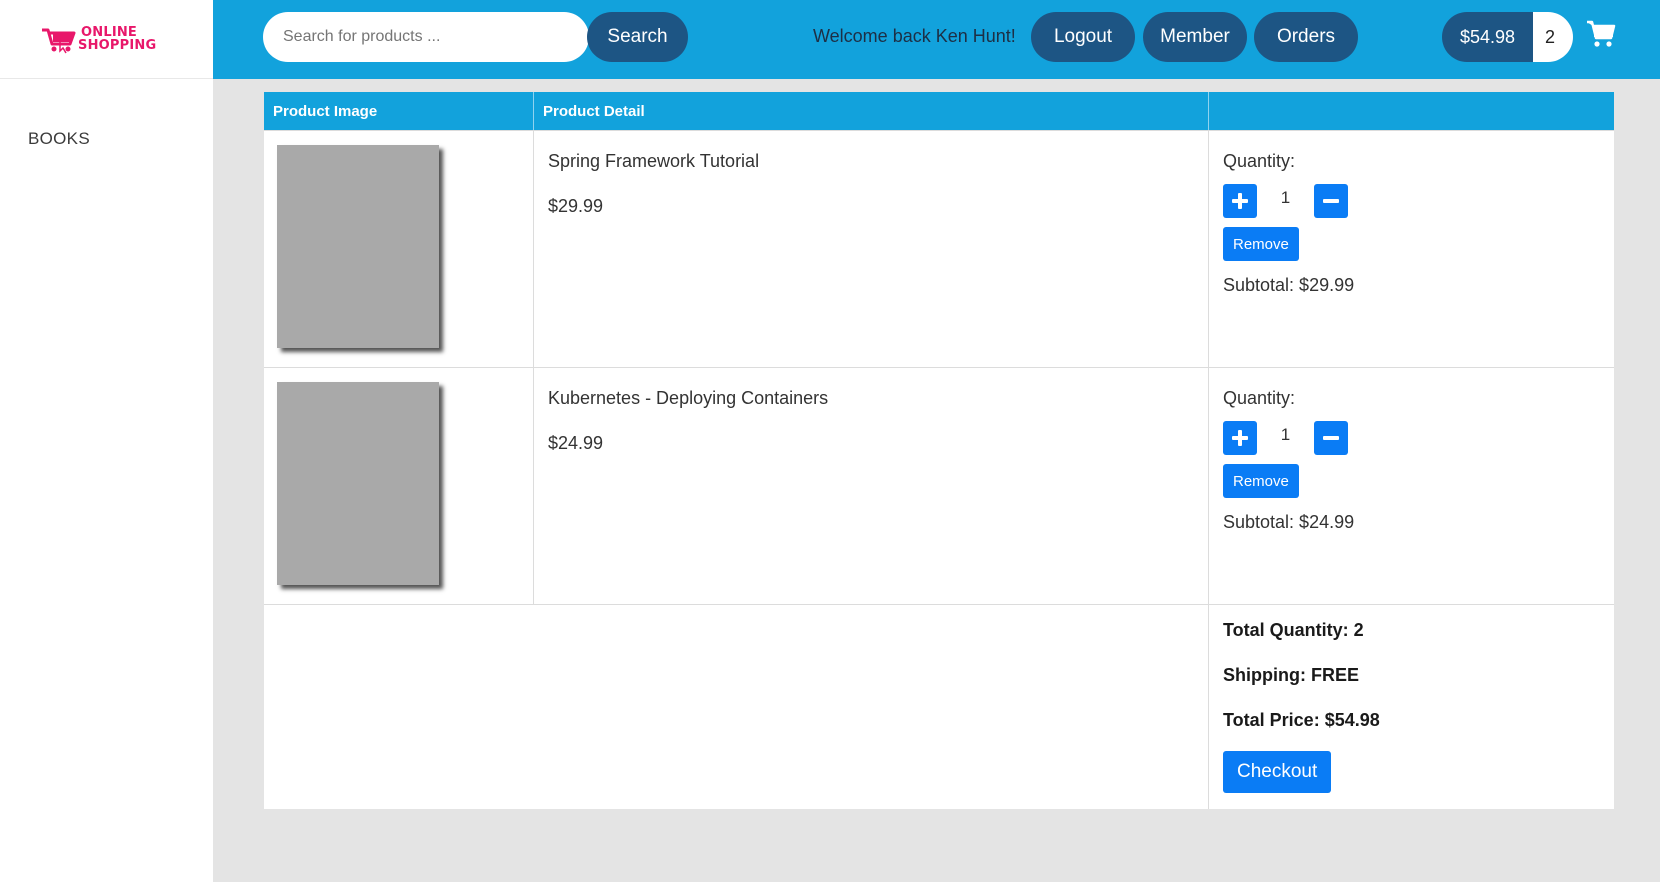  Describe the element at coordinates (736, 707) in the screenshot. I see `summary-spacer` at that location.